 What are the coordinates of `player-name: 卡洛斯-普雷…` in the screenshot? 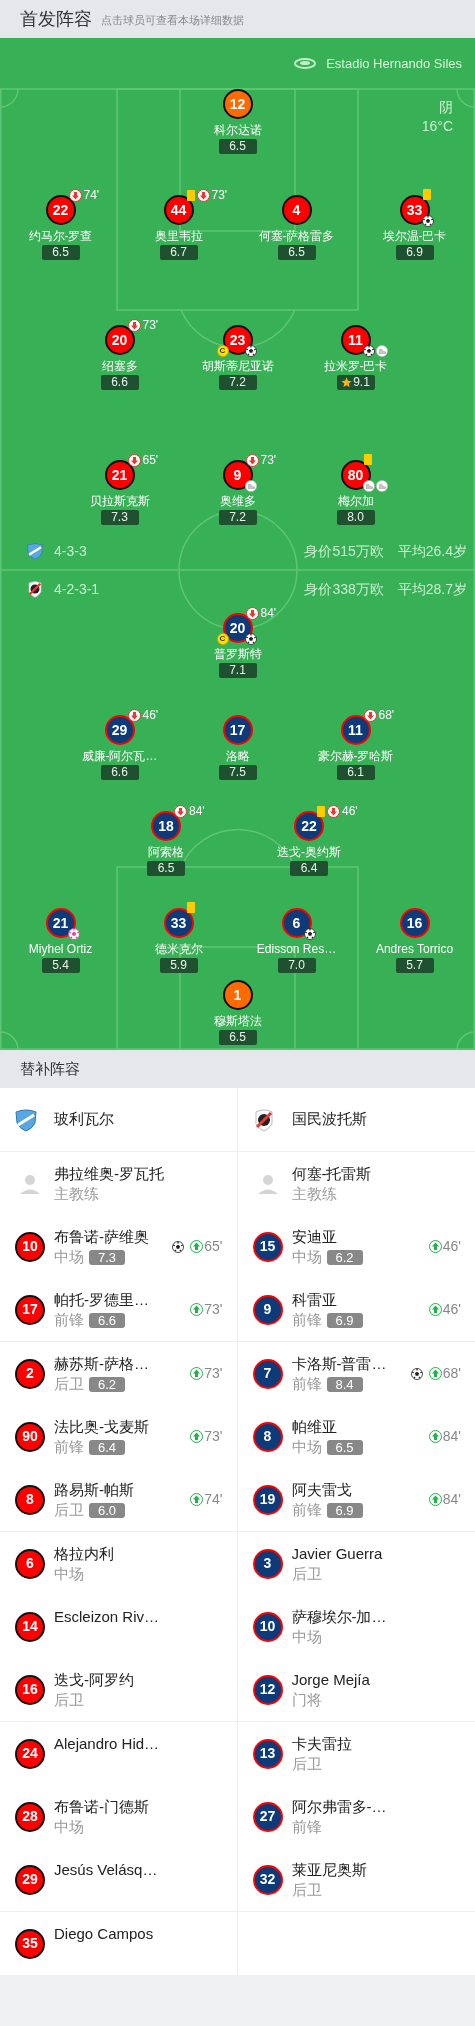 It's located at (339, 1364).